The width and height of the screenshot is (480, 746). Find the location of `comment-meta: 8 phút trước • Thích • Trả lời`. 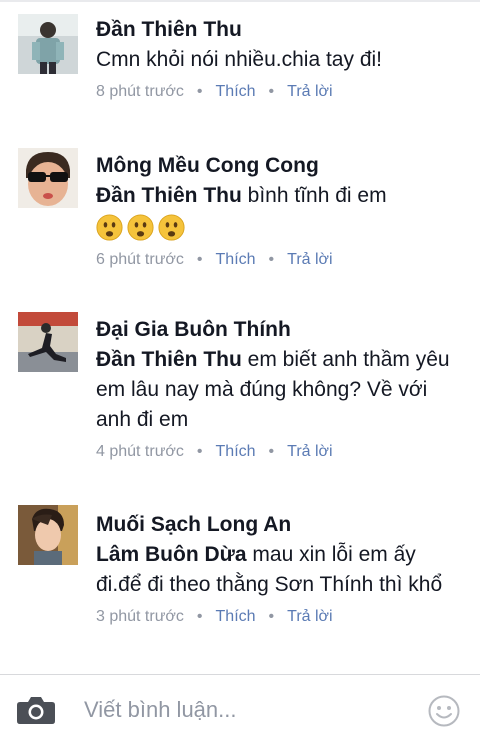

comment-meta: 8 phút trước • Thích • Trả lời is located at coordinates (281, 92).